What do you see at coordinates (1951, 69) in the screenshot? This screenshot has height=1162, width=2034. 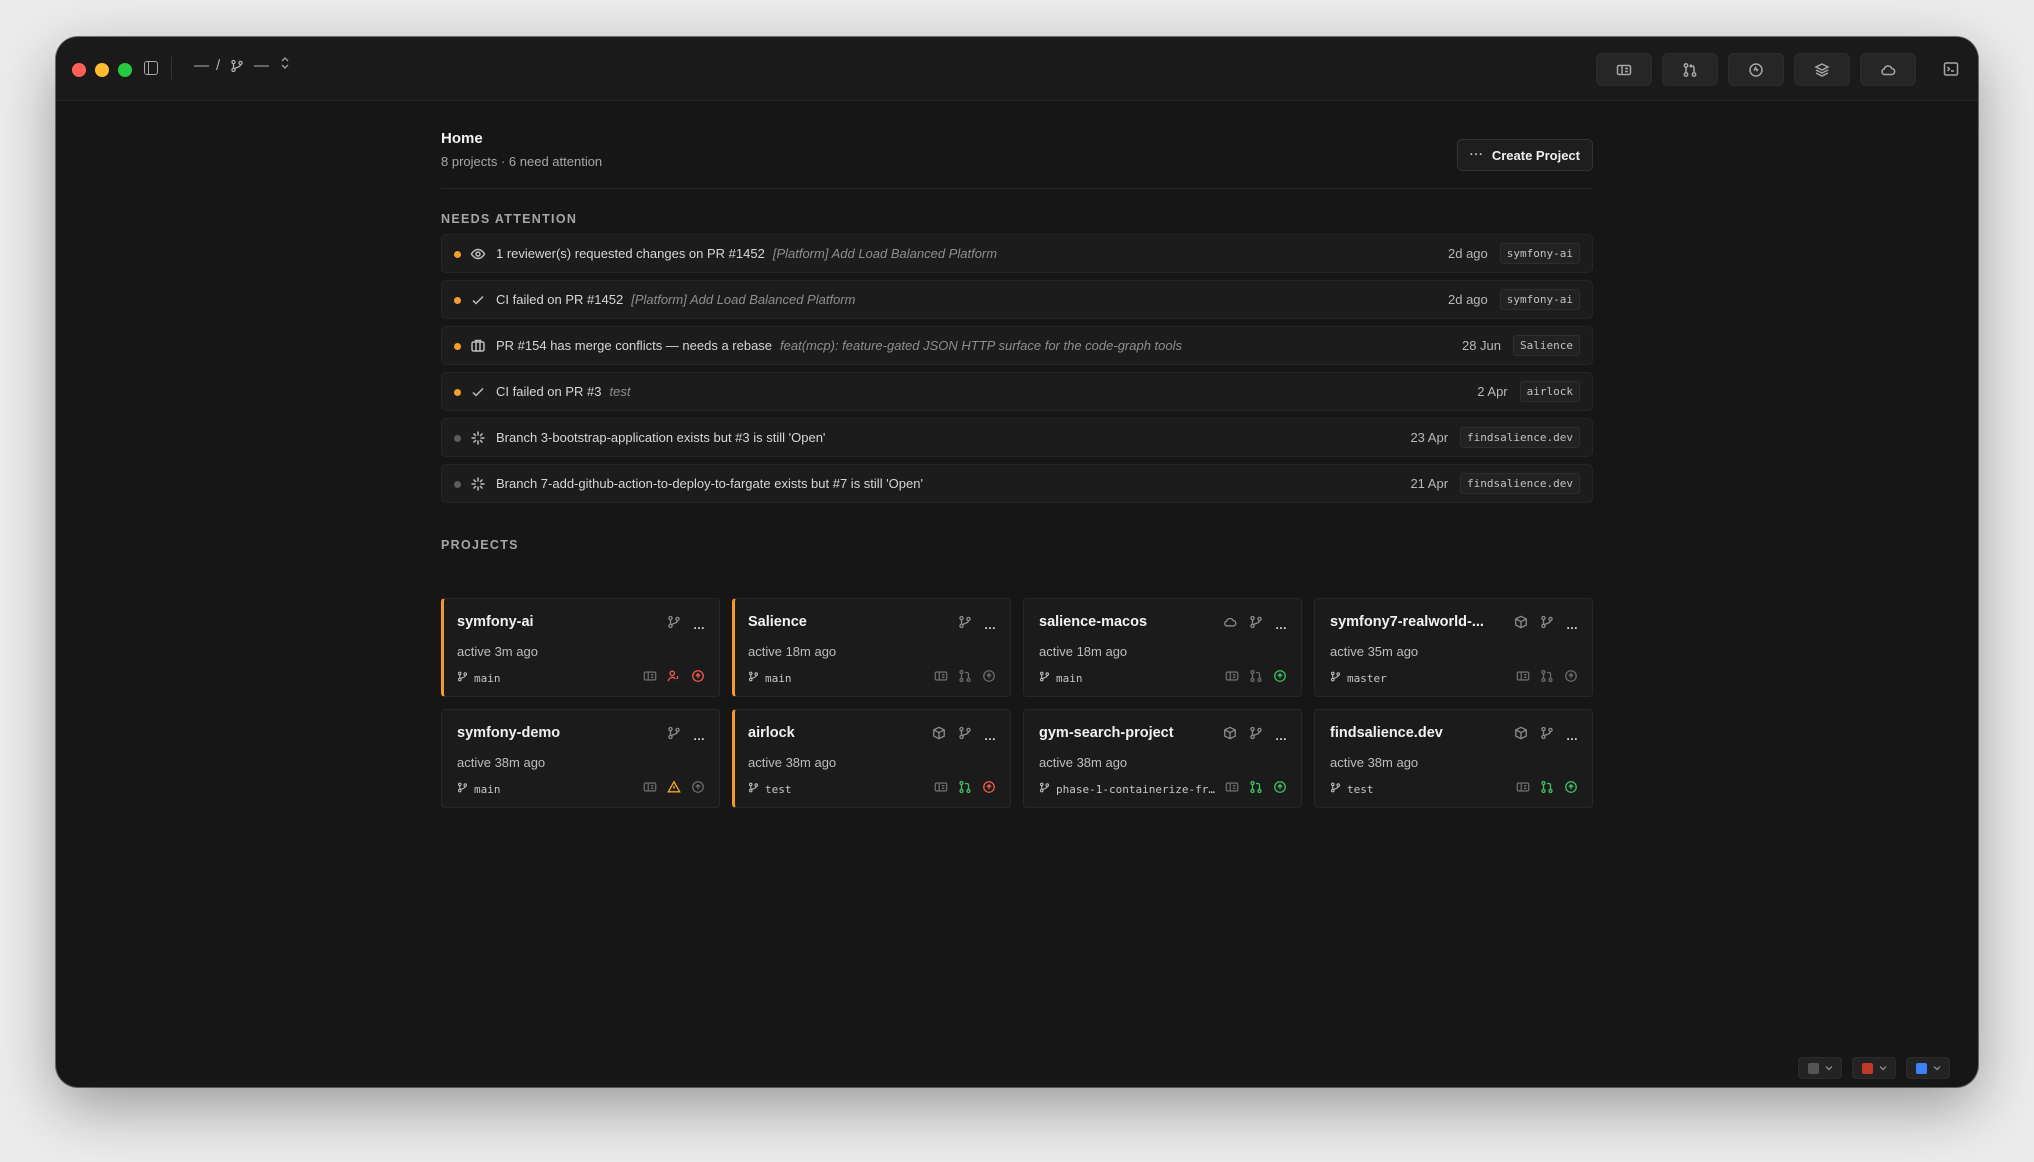 I see `terminal-button` at bounding box center [1951, 69].